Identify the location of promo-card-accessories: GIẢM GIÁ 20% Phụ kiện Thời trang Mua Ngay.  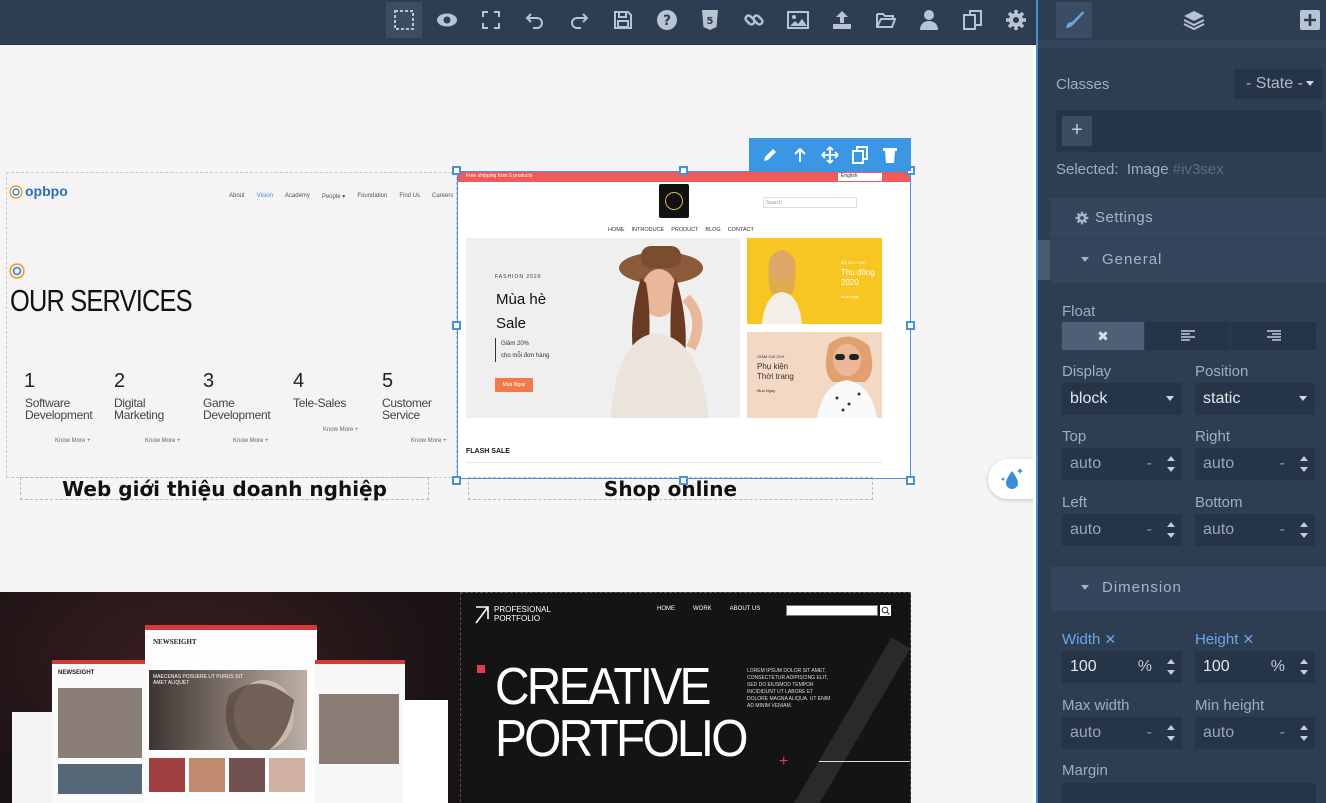
(814, 375).